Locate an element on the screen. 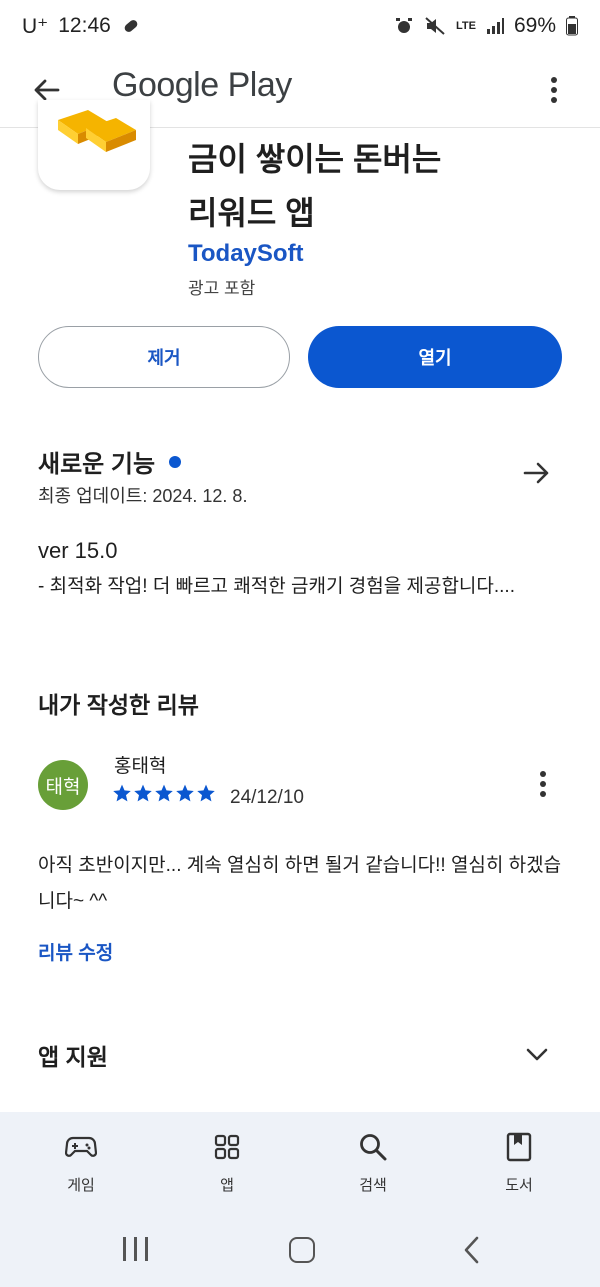 This screenshot has height=1287, width=600. system-back-icon is located at coordinates (471, 1250).